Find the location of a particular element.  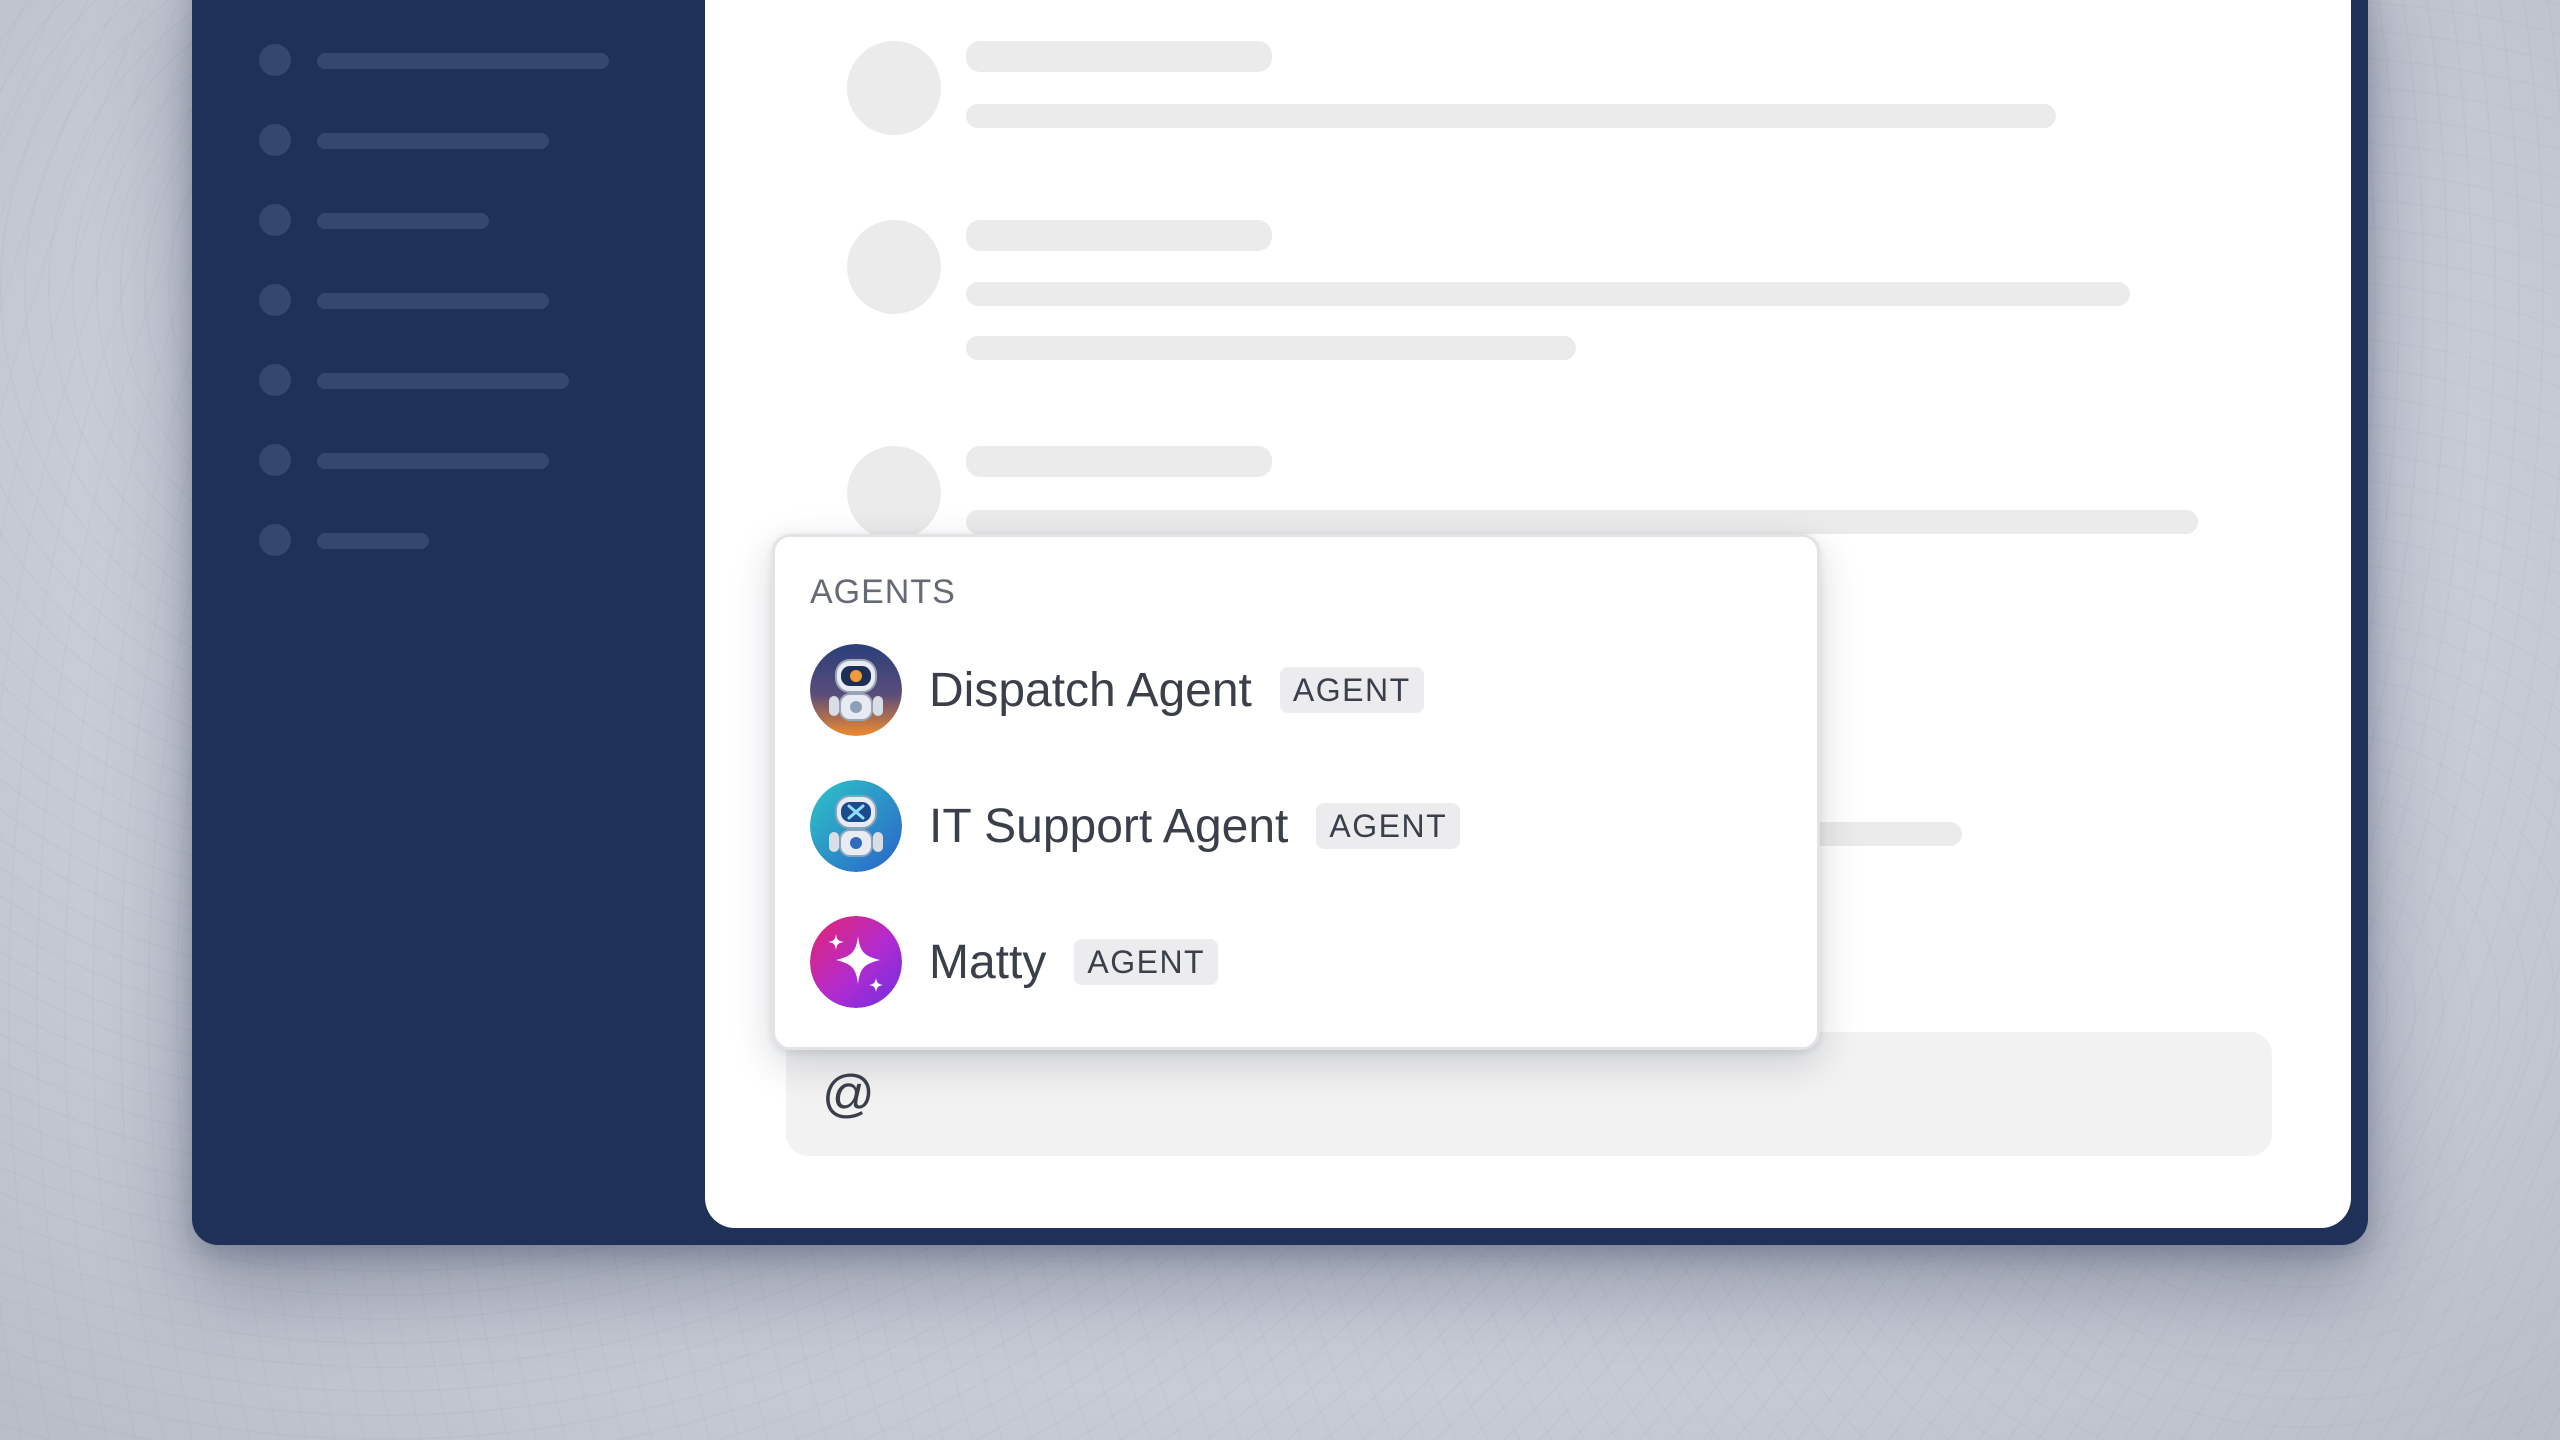

message-composer-input: @ is located at coordinates (1529, 1094).